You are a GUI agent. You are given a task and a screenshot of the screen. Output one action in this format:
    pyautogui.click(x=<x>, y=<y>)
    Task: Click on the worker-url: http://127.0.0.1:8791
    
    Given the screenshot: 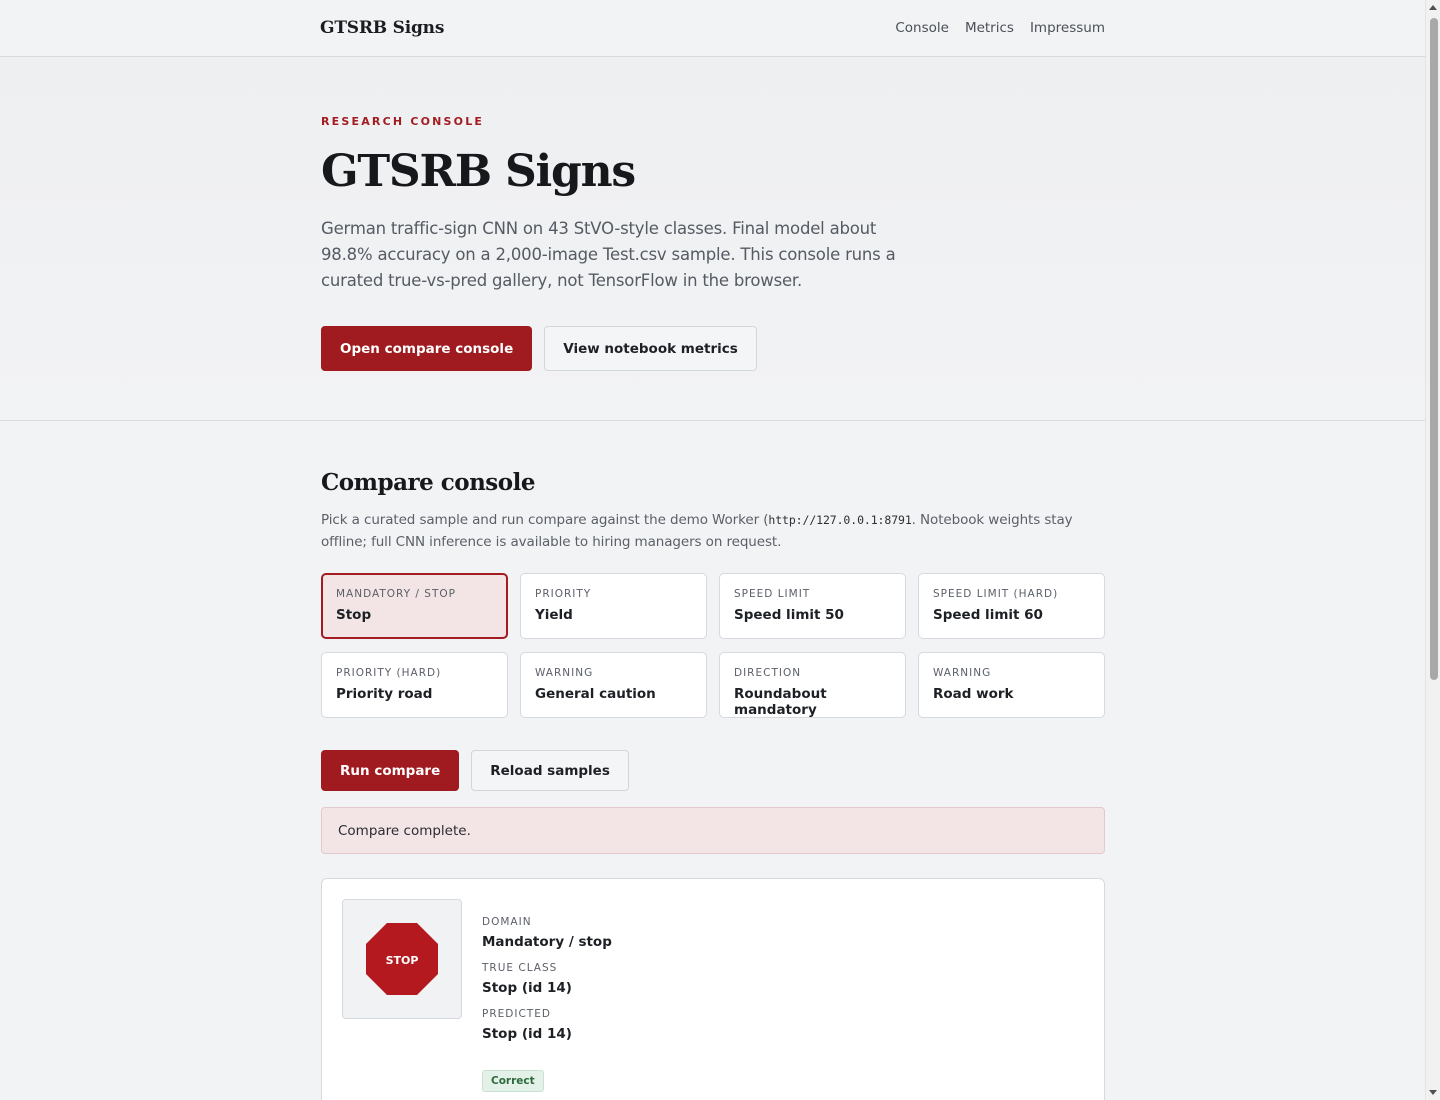 What is the action you would take?
    pyautogui.click(x=840, y=520)
    